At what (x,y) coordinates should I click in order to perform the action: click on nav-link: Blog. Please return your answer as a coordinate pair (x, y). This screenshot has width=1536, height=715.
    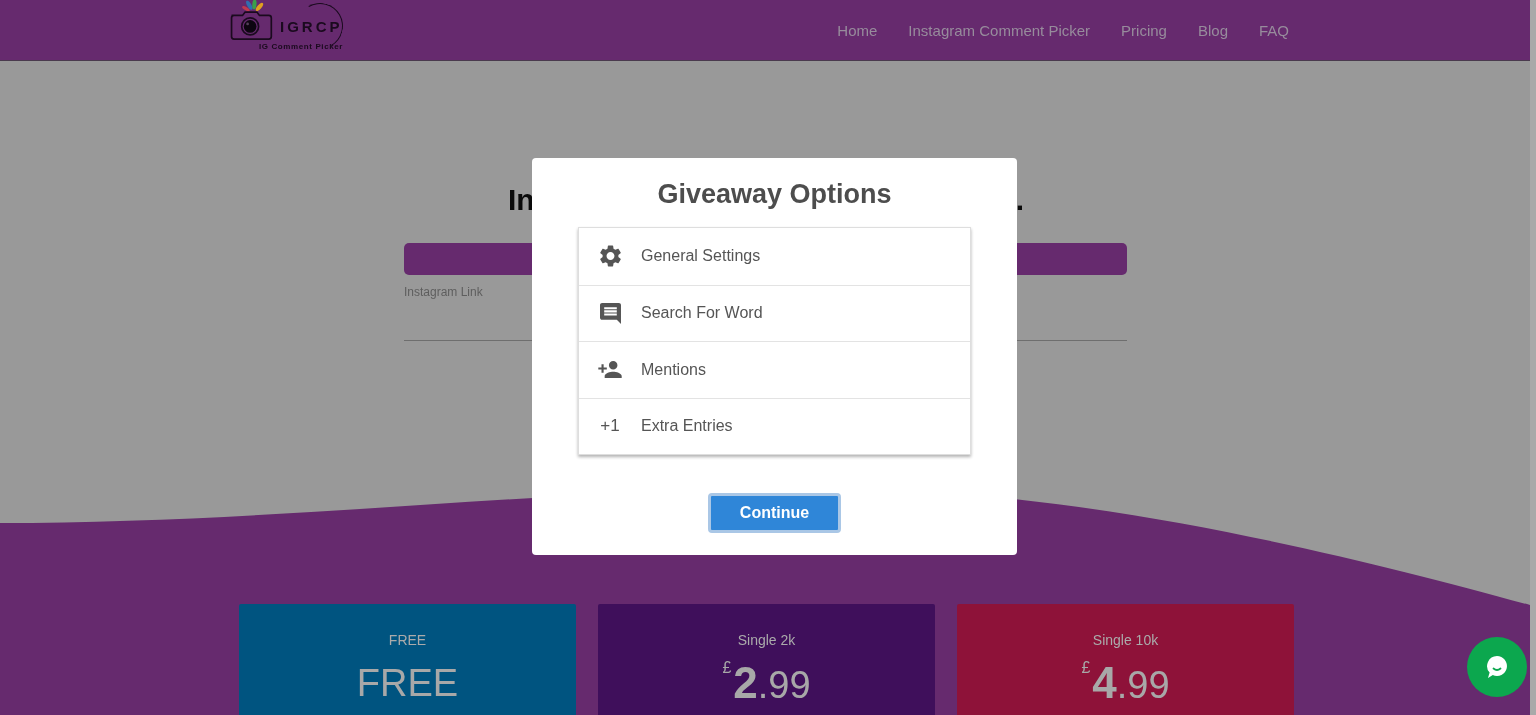
    Looking at the image, I should click on (1212, 30).